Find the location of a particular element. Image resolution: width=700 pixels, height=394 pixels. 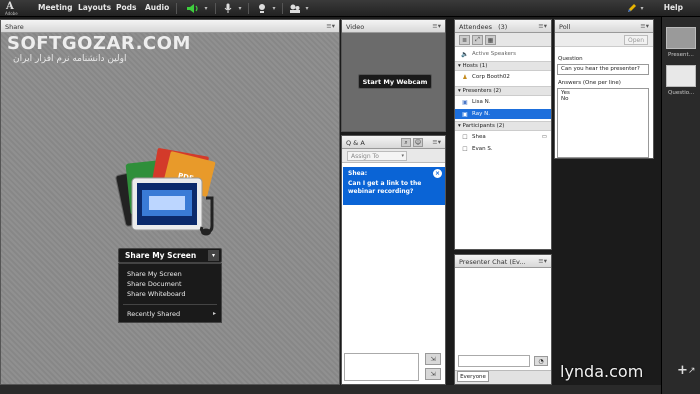

assign-to-label: Assign To is located at coordinates (365, 156).